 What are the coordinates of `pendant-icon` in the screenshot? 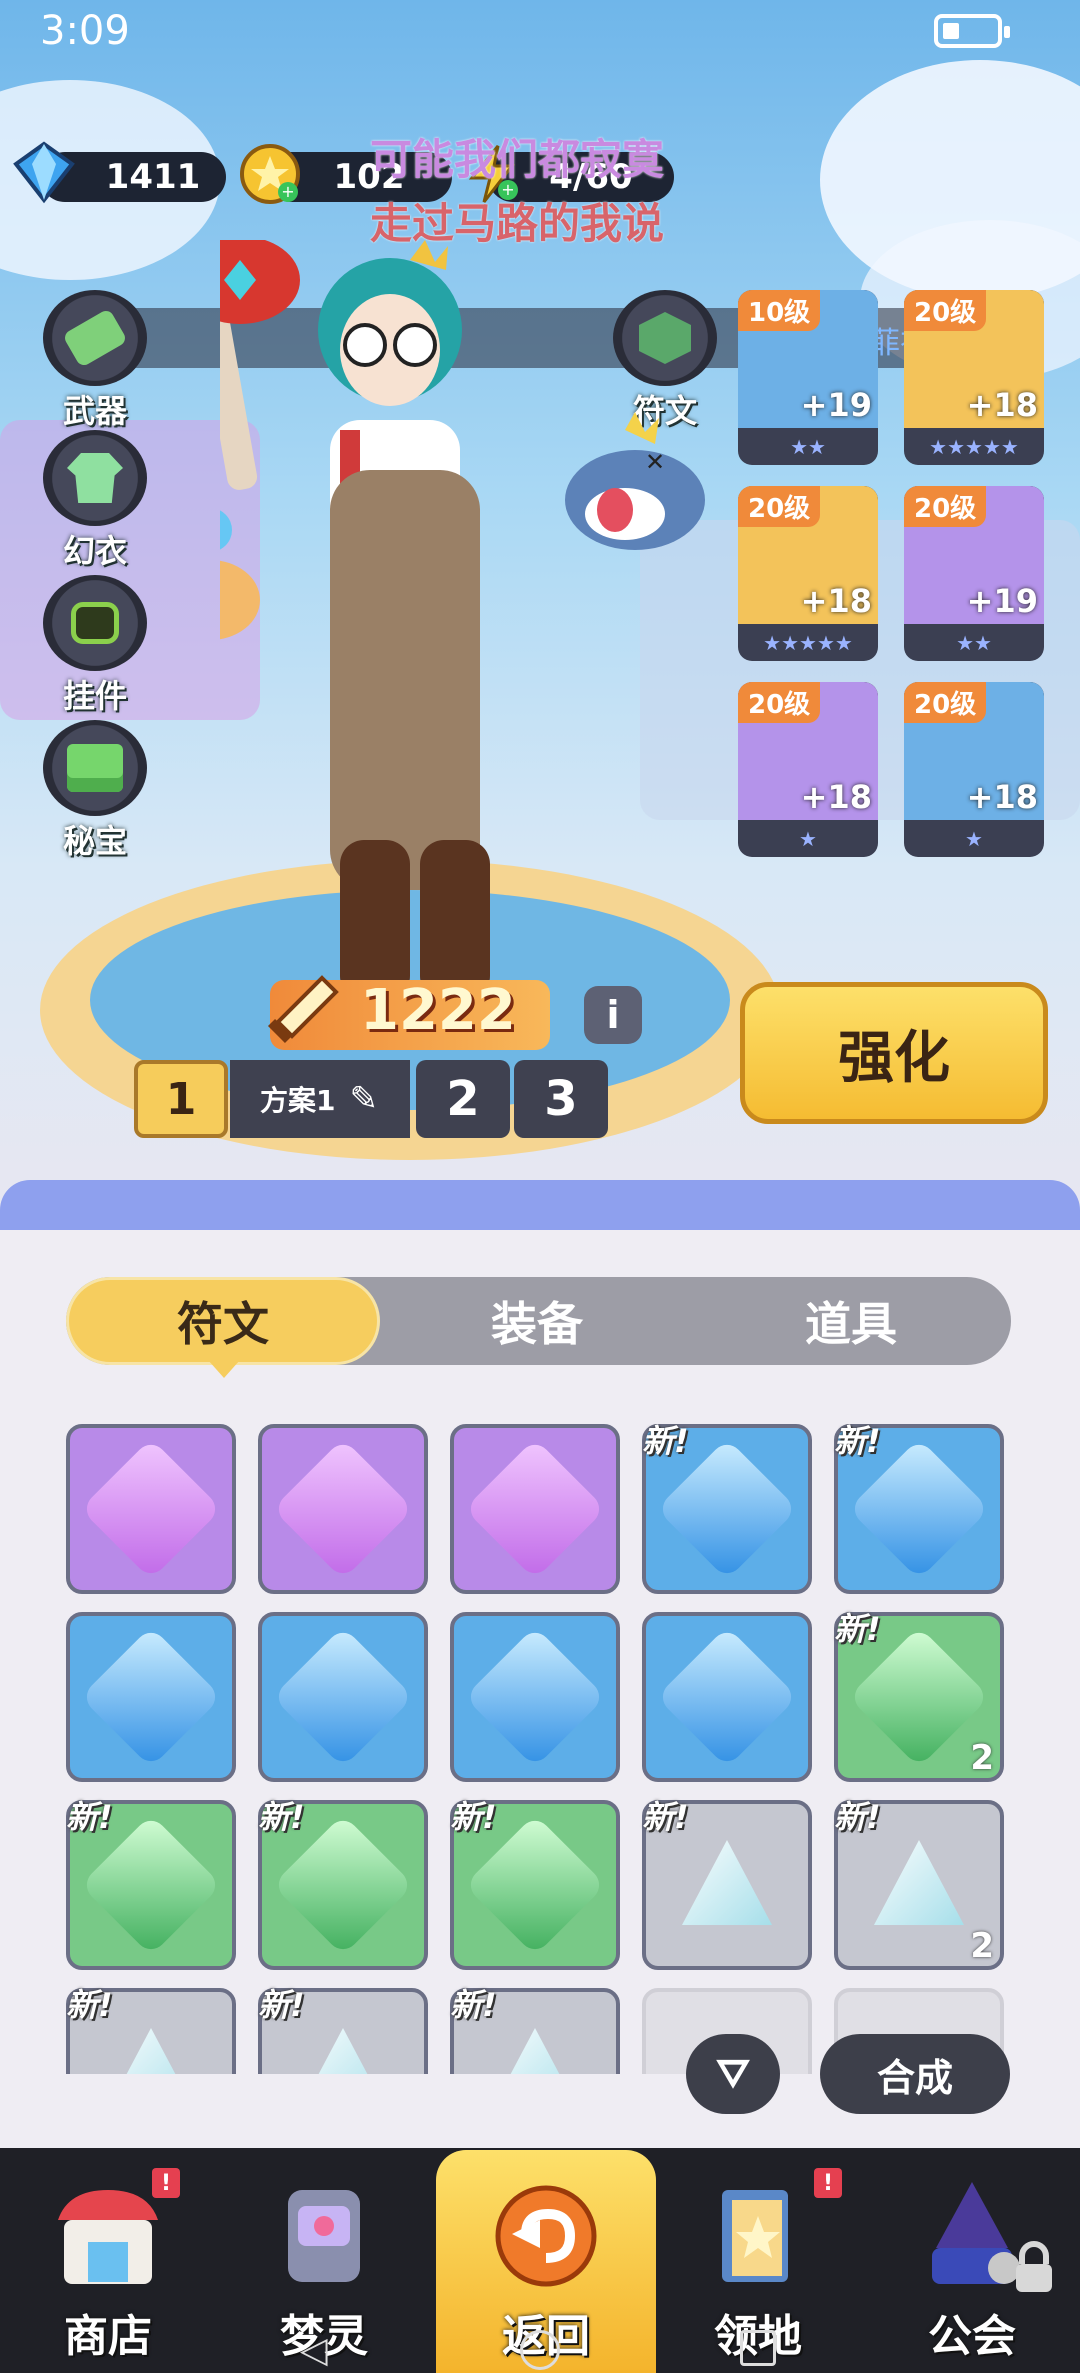 It's located at (95, 623).